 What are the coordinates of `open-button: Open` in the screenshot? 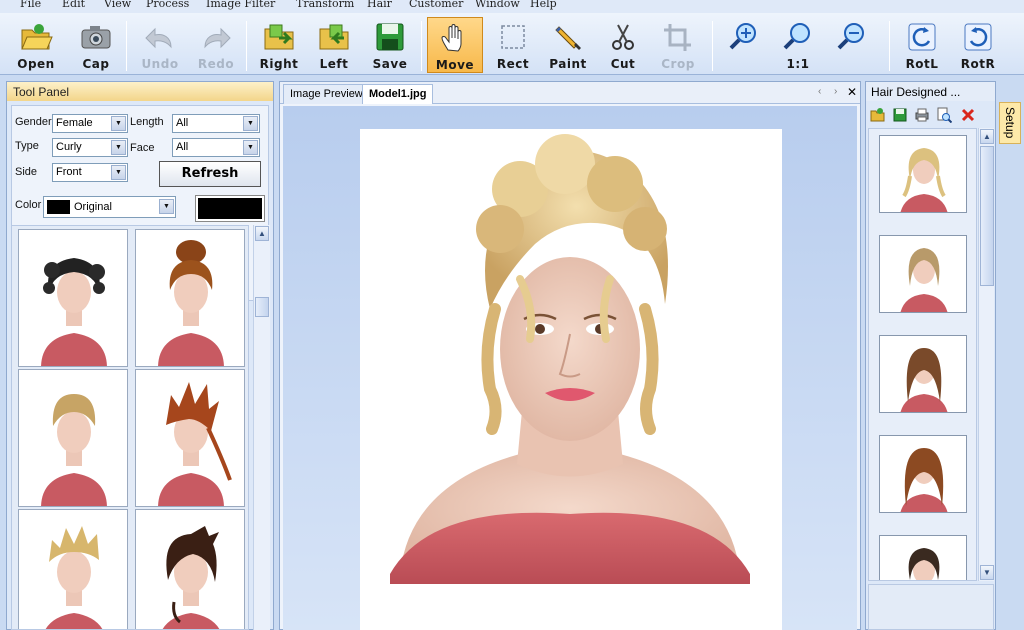 It's located at (36, 45).